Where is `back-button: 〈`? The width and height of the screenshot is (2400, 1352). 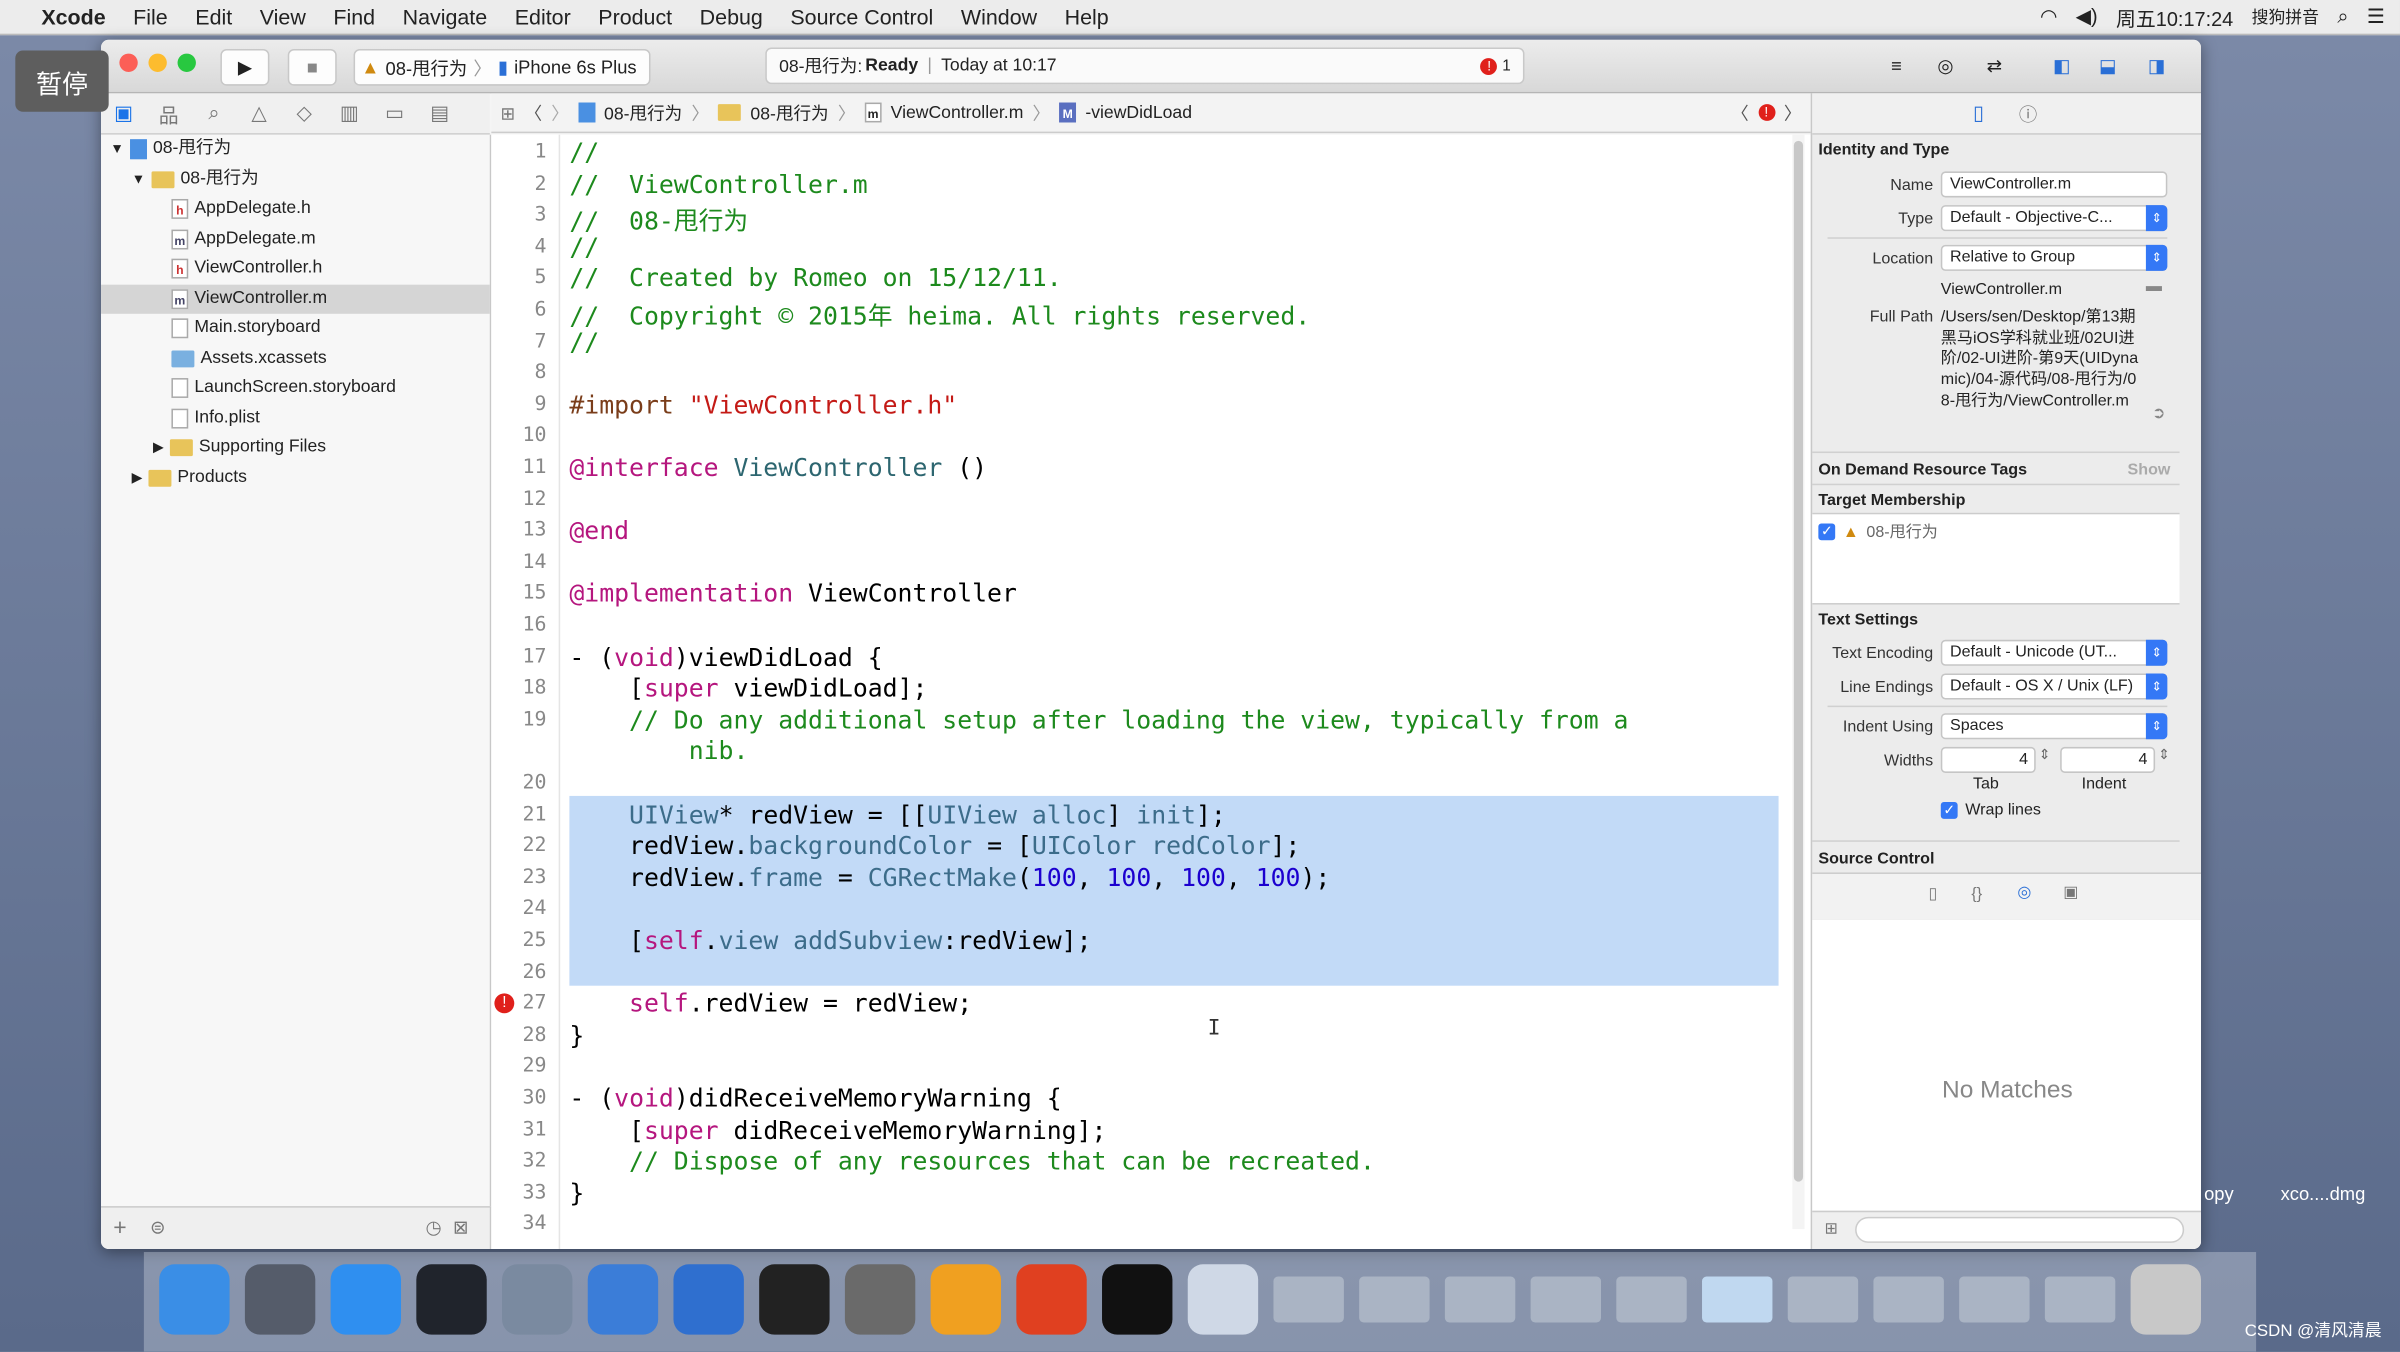
back-button: 〈 is located at coordinates (533, 112).